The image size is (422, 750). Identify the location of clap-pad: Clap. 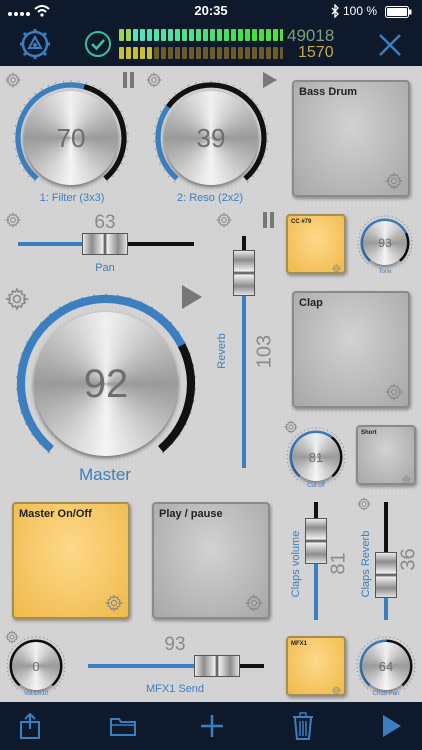
(351, 349).